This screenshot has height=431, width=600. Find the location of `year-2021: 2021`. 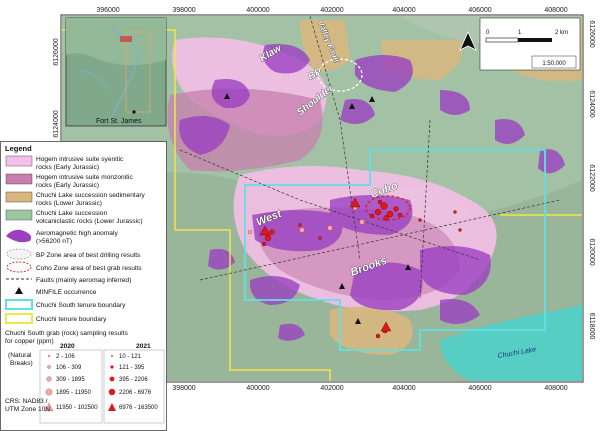

year-2021: 2021 is located at coordinates (143, 346).